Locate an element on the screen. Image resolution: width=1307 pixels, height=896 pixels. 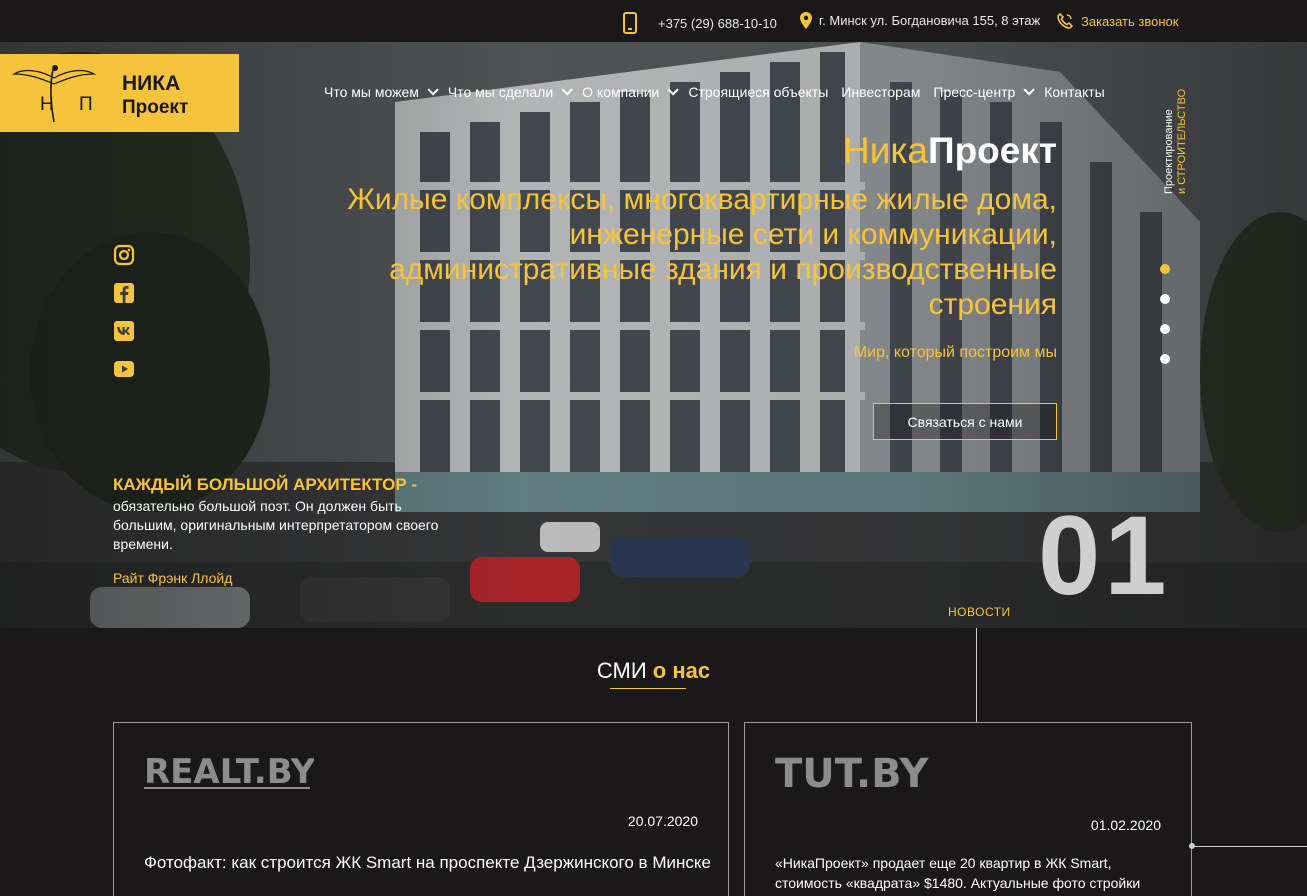
slide-number: 01 is located at coordinates (1104, 555).